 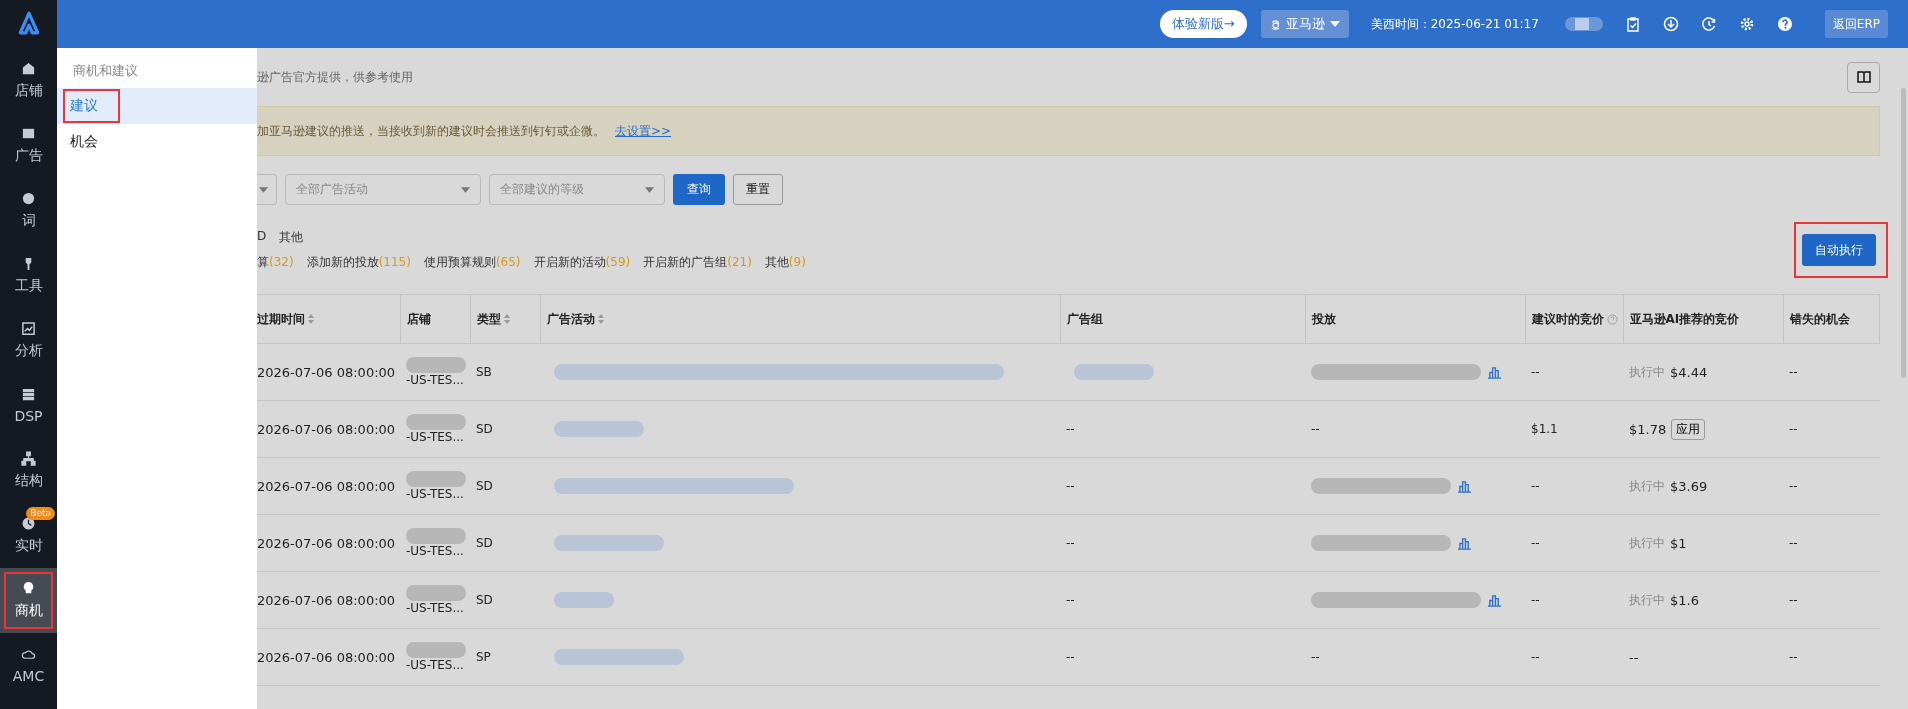 What do you see at coordinates (1574, 319) in the screenshot?
I see `column-header: 建议时的竞价` at bounding box center [1574, 319].